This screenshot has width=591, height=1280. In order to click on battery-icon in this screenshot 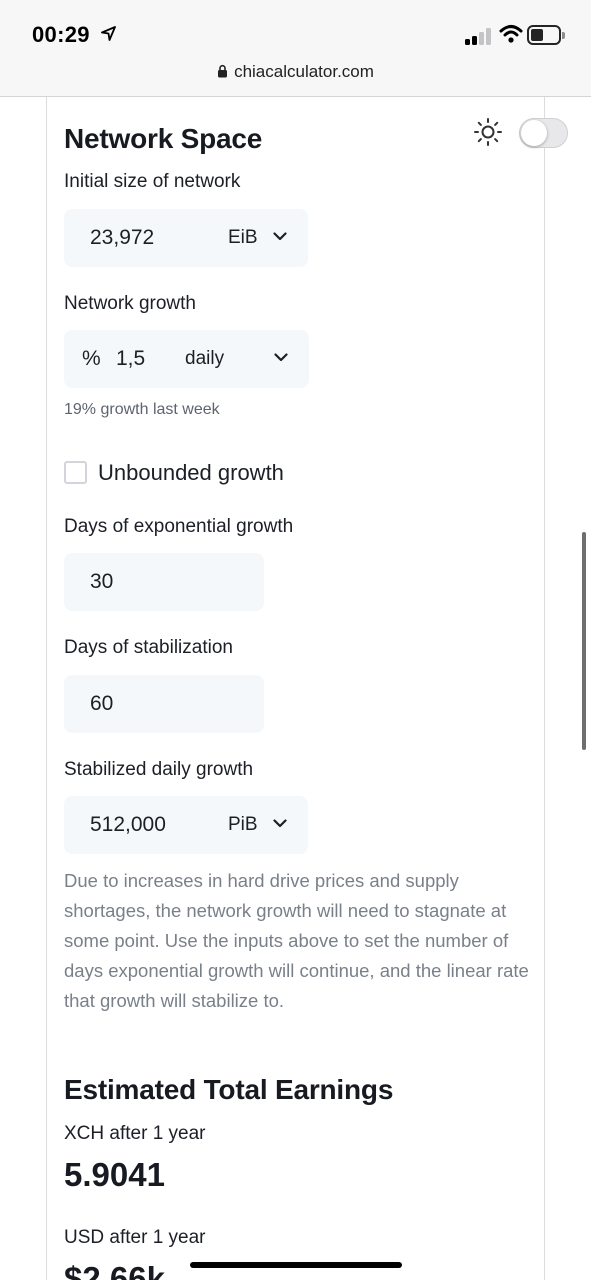, I will do `click(546, 35)`.